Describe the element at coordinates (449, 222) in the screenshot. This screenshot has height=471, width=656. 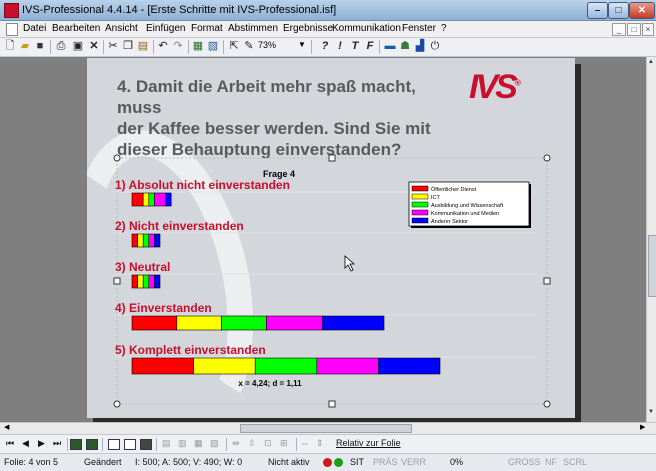
I see `legend-label: Anderer Sektor` at that location.